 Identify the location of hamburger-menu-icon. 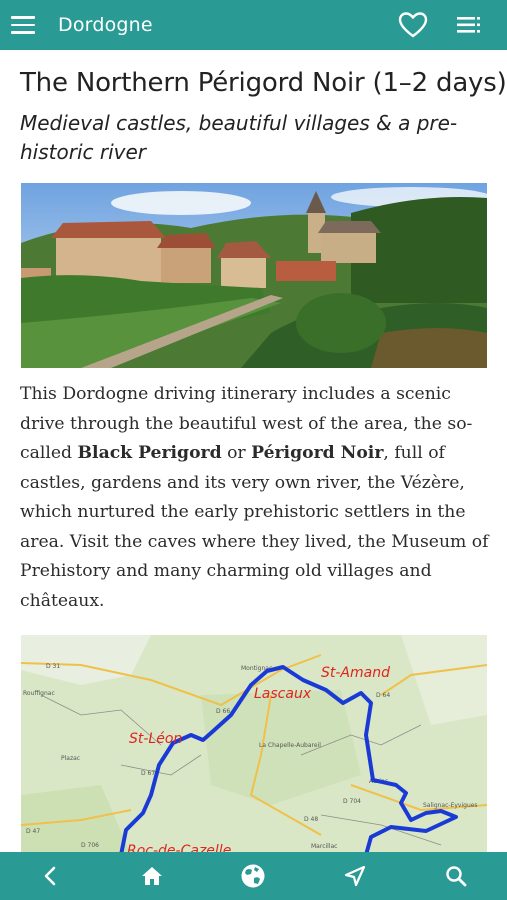
(26, 25).